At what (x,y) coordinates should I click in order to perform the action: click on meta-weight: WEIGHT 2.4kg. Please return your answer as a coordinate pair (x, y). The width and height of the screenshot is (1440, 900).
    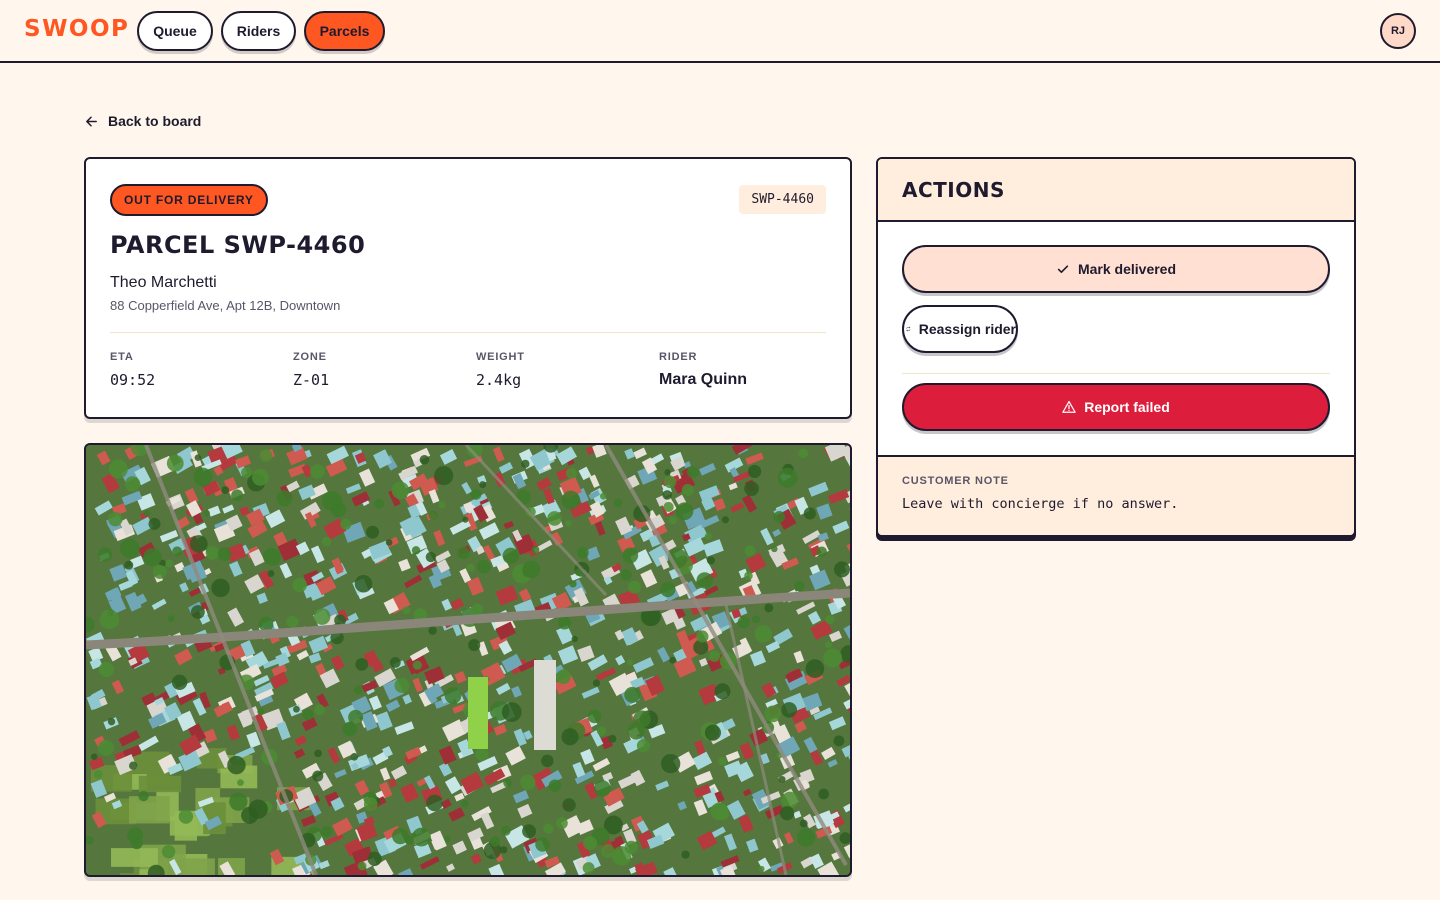
    Looking at the image, I should click on (500, 370).